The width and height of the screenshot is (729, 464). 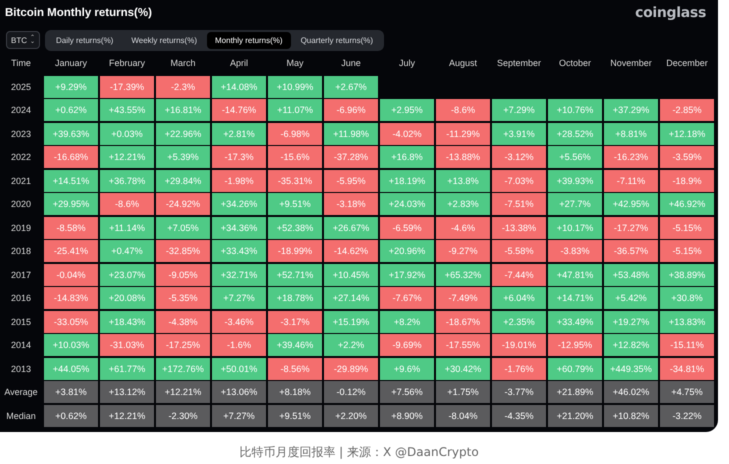 I want to click on table-cell: +12.18%, so click(x=687, y=133).